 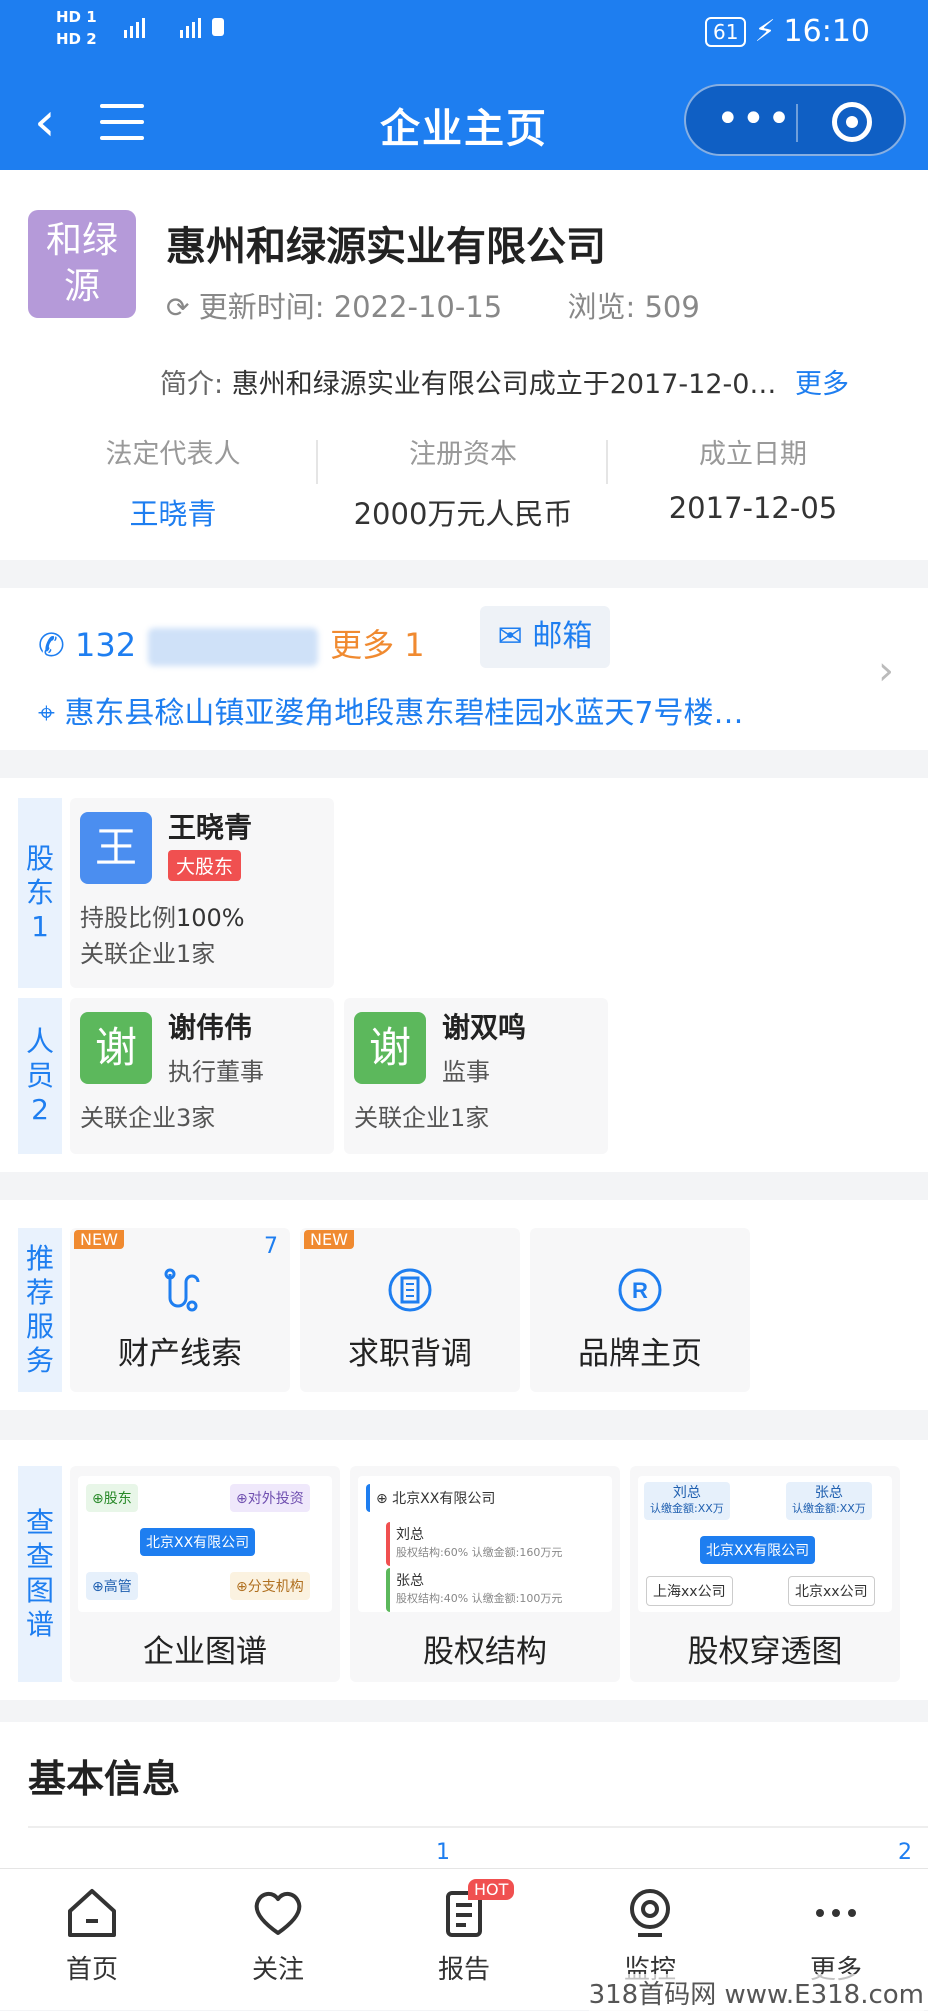 I want to click on thumb-text: 股权结构:60% 认缴金额:160万元, so click(x=479, y=1552).